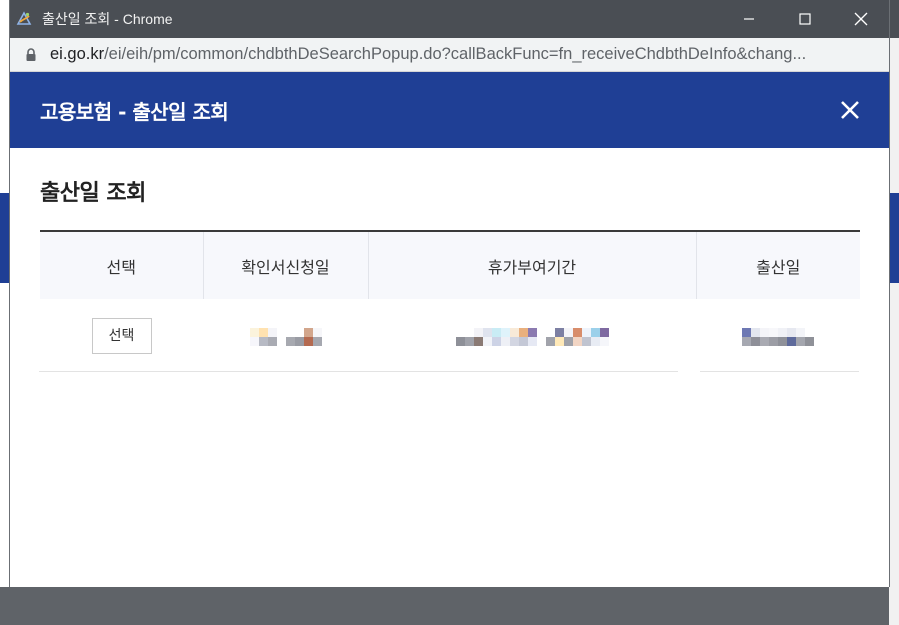  I want to click on background-page-right, so click(894, 331).